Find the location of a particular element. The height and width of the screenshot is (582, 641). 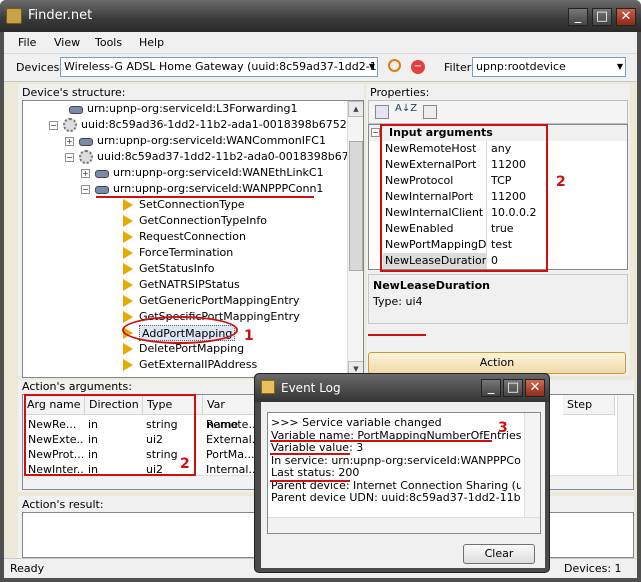

tree-node: urn:upnp-org:serviceId:WANEthLinkC1 is located at coordinates (218, 173).